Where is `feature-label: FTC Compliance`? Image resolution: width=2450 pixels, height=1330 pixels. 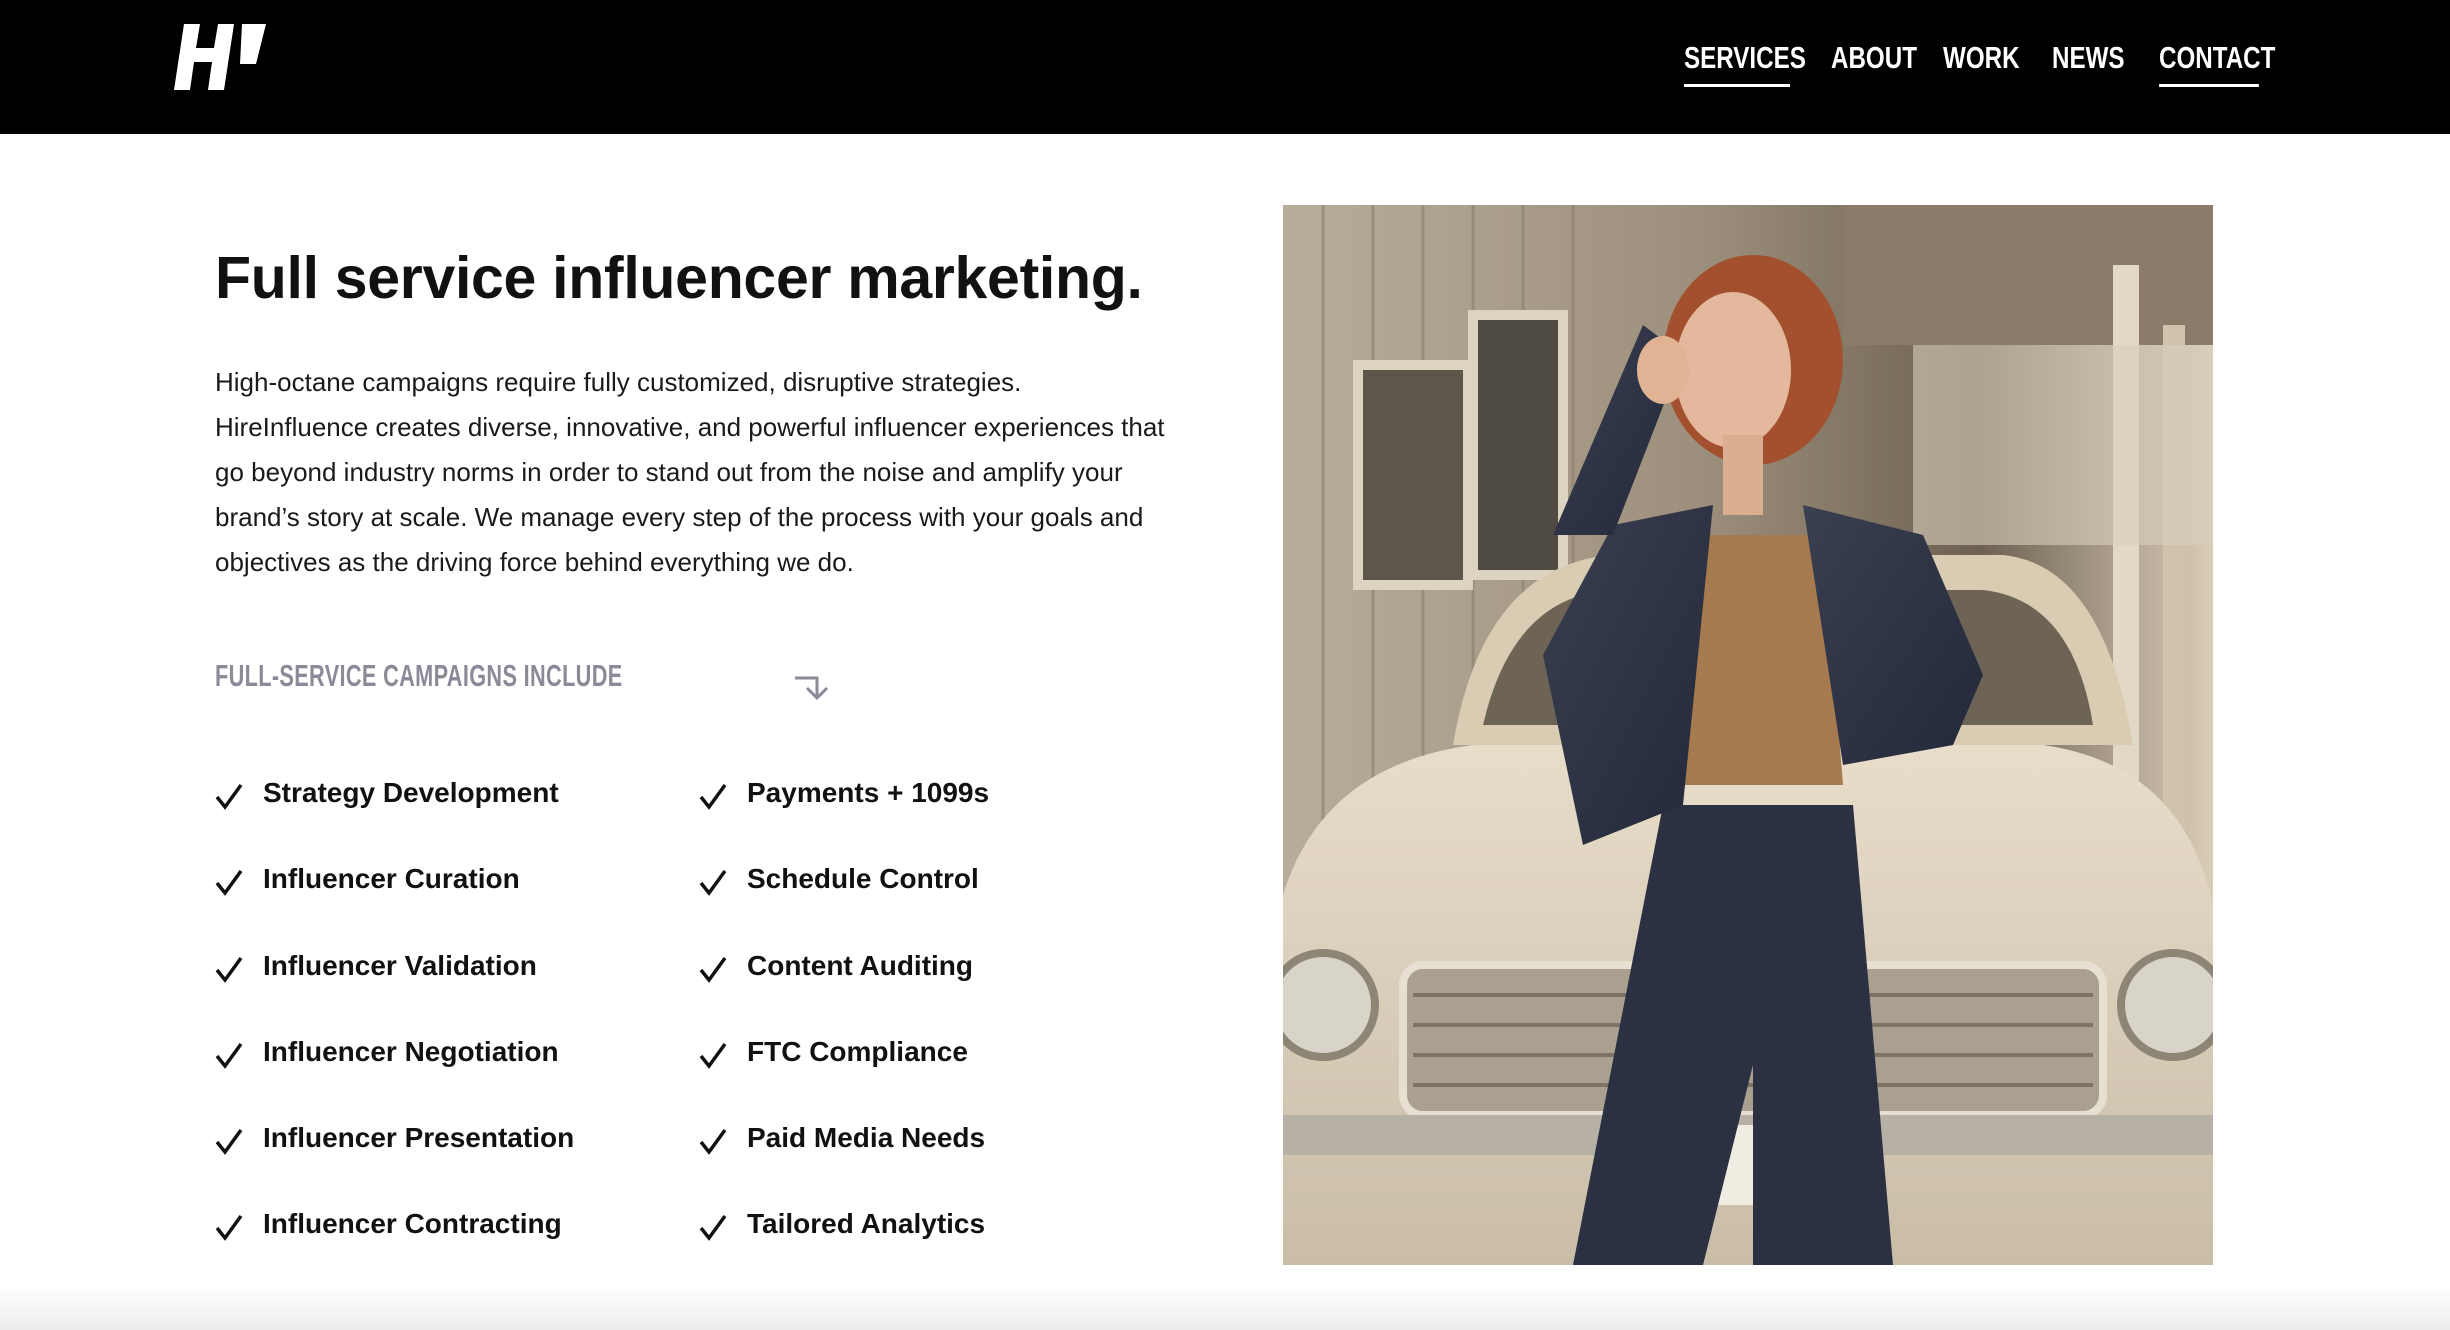 feature-label: FTC Compliance is located at coordinates (857, 1051).